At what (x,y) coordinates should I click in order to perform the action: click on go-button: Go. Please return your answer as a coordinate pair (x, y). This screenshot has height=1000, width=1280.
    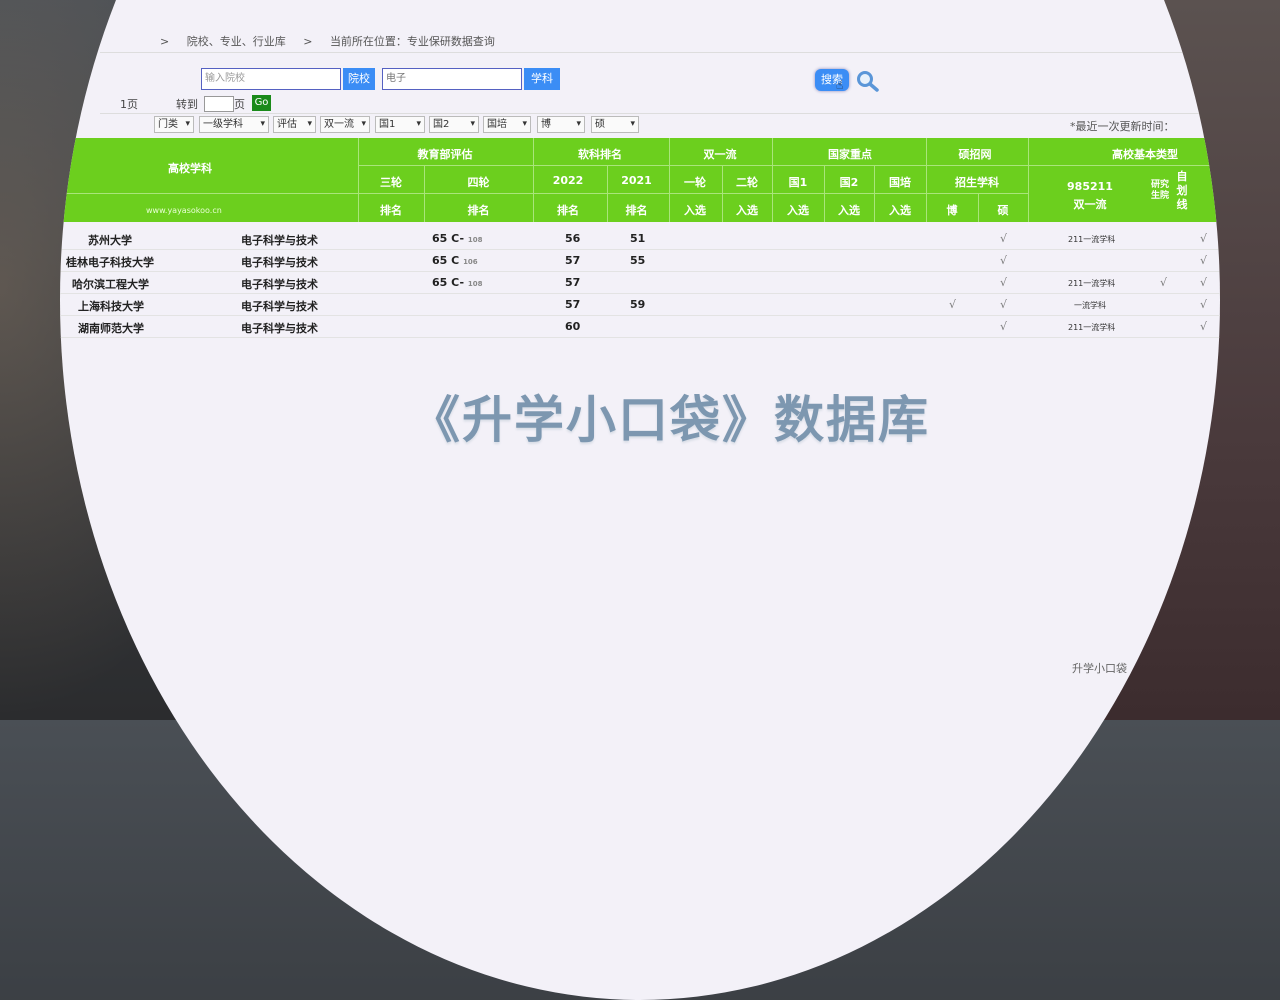
    Looking at the image, I should click on (261, 103).